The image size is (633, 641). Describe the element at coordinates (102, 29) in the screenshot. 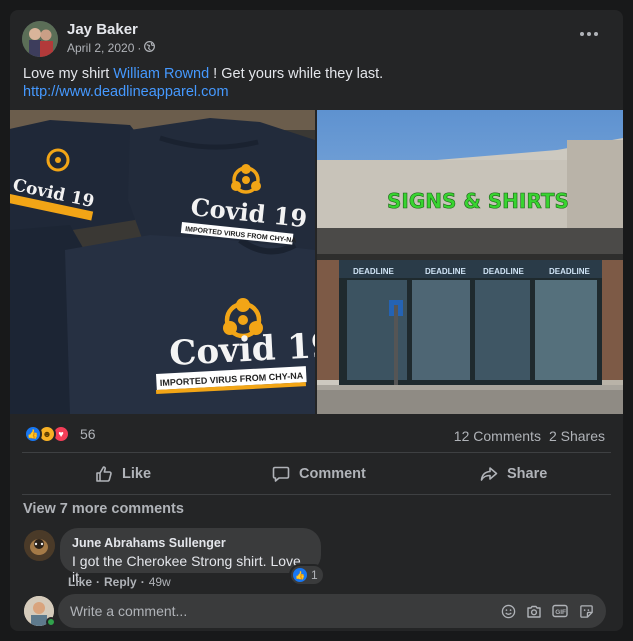

I see `author-name: Jay Baker` at that location.